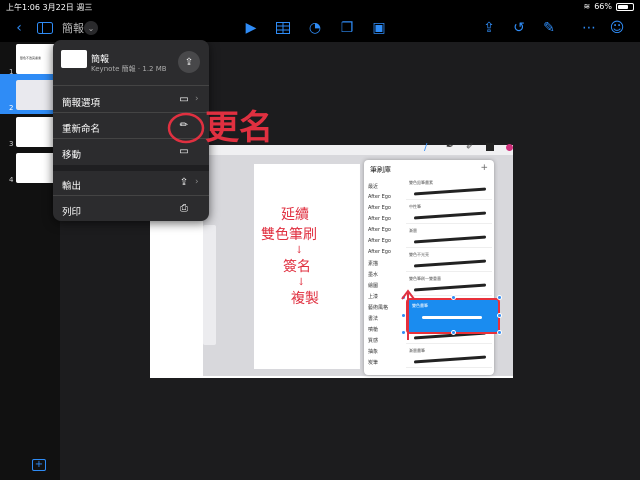 This screenshot has height=480, width=640. What do you see at coordinates (373, 264) in the screenshot?
I see `brush-category-label: 素描` at bounding box center [373, 264].